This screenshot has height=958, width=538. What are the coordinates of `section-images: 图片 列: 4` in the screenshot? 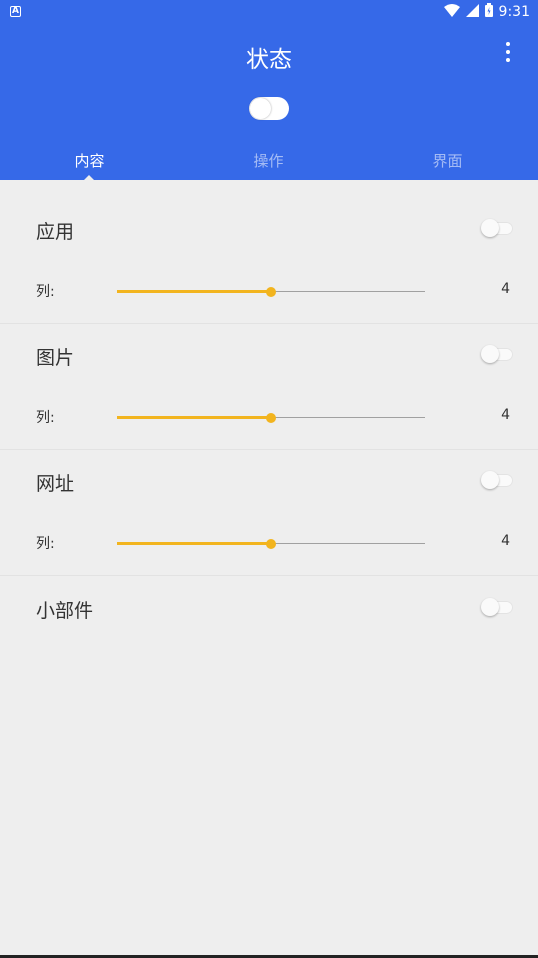 It's located at (269, 387).